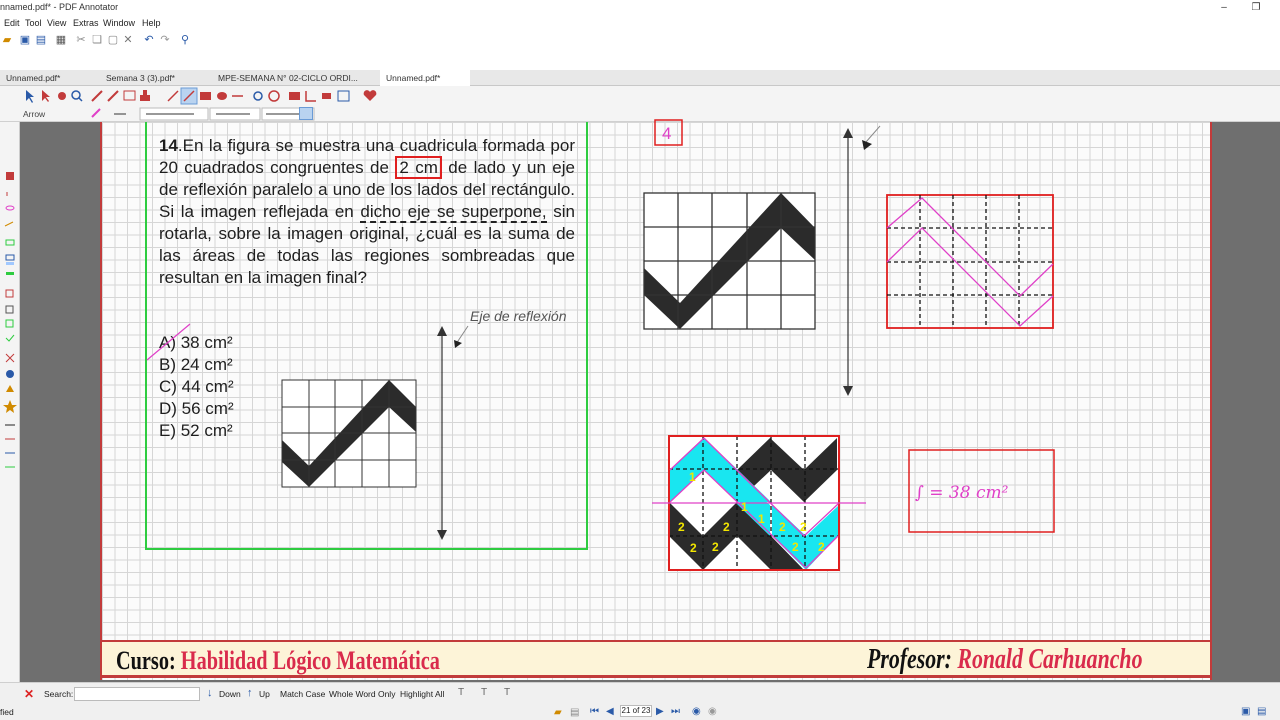 Image resolution: width=1280 pixels, height=720 pixels. I want to click on text-strike-icon: T, so click(507, 692).